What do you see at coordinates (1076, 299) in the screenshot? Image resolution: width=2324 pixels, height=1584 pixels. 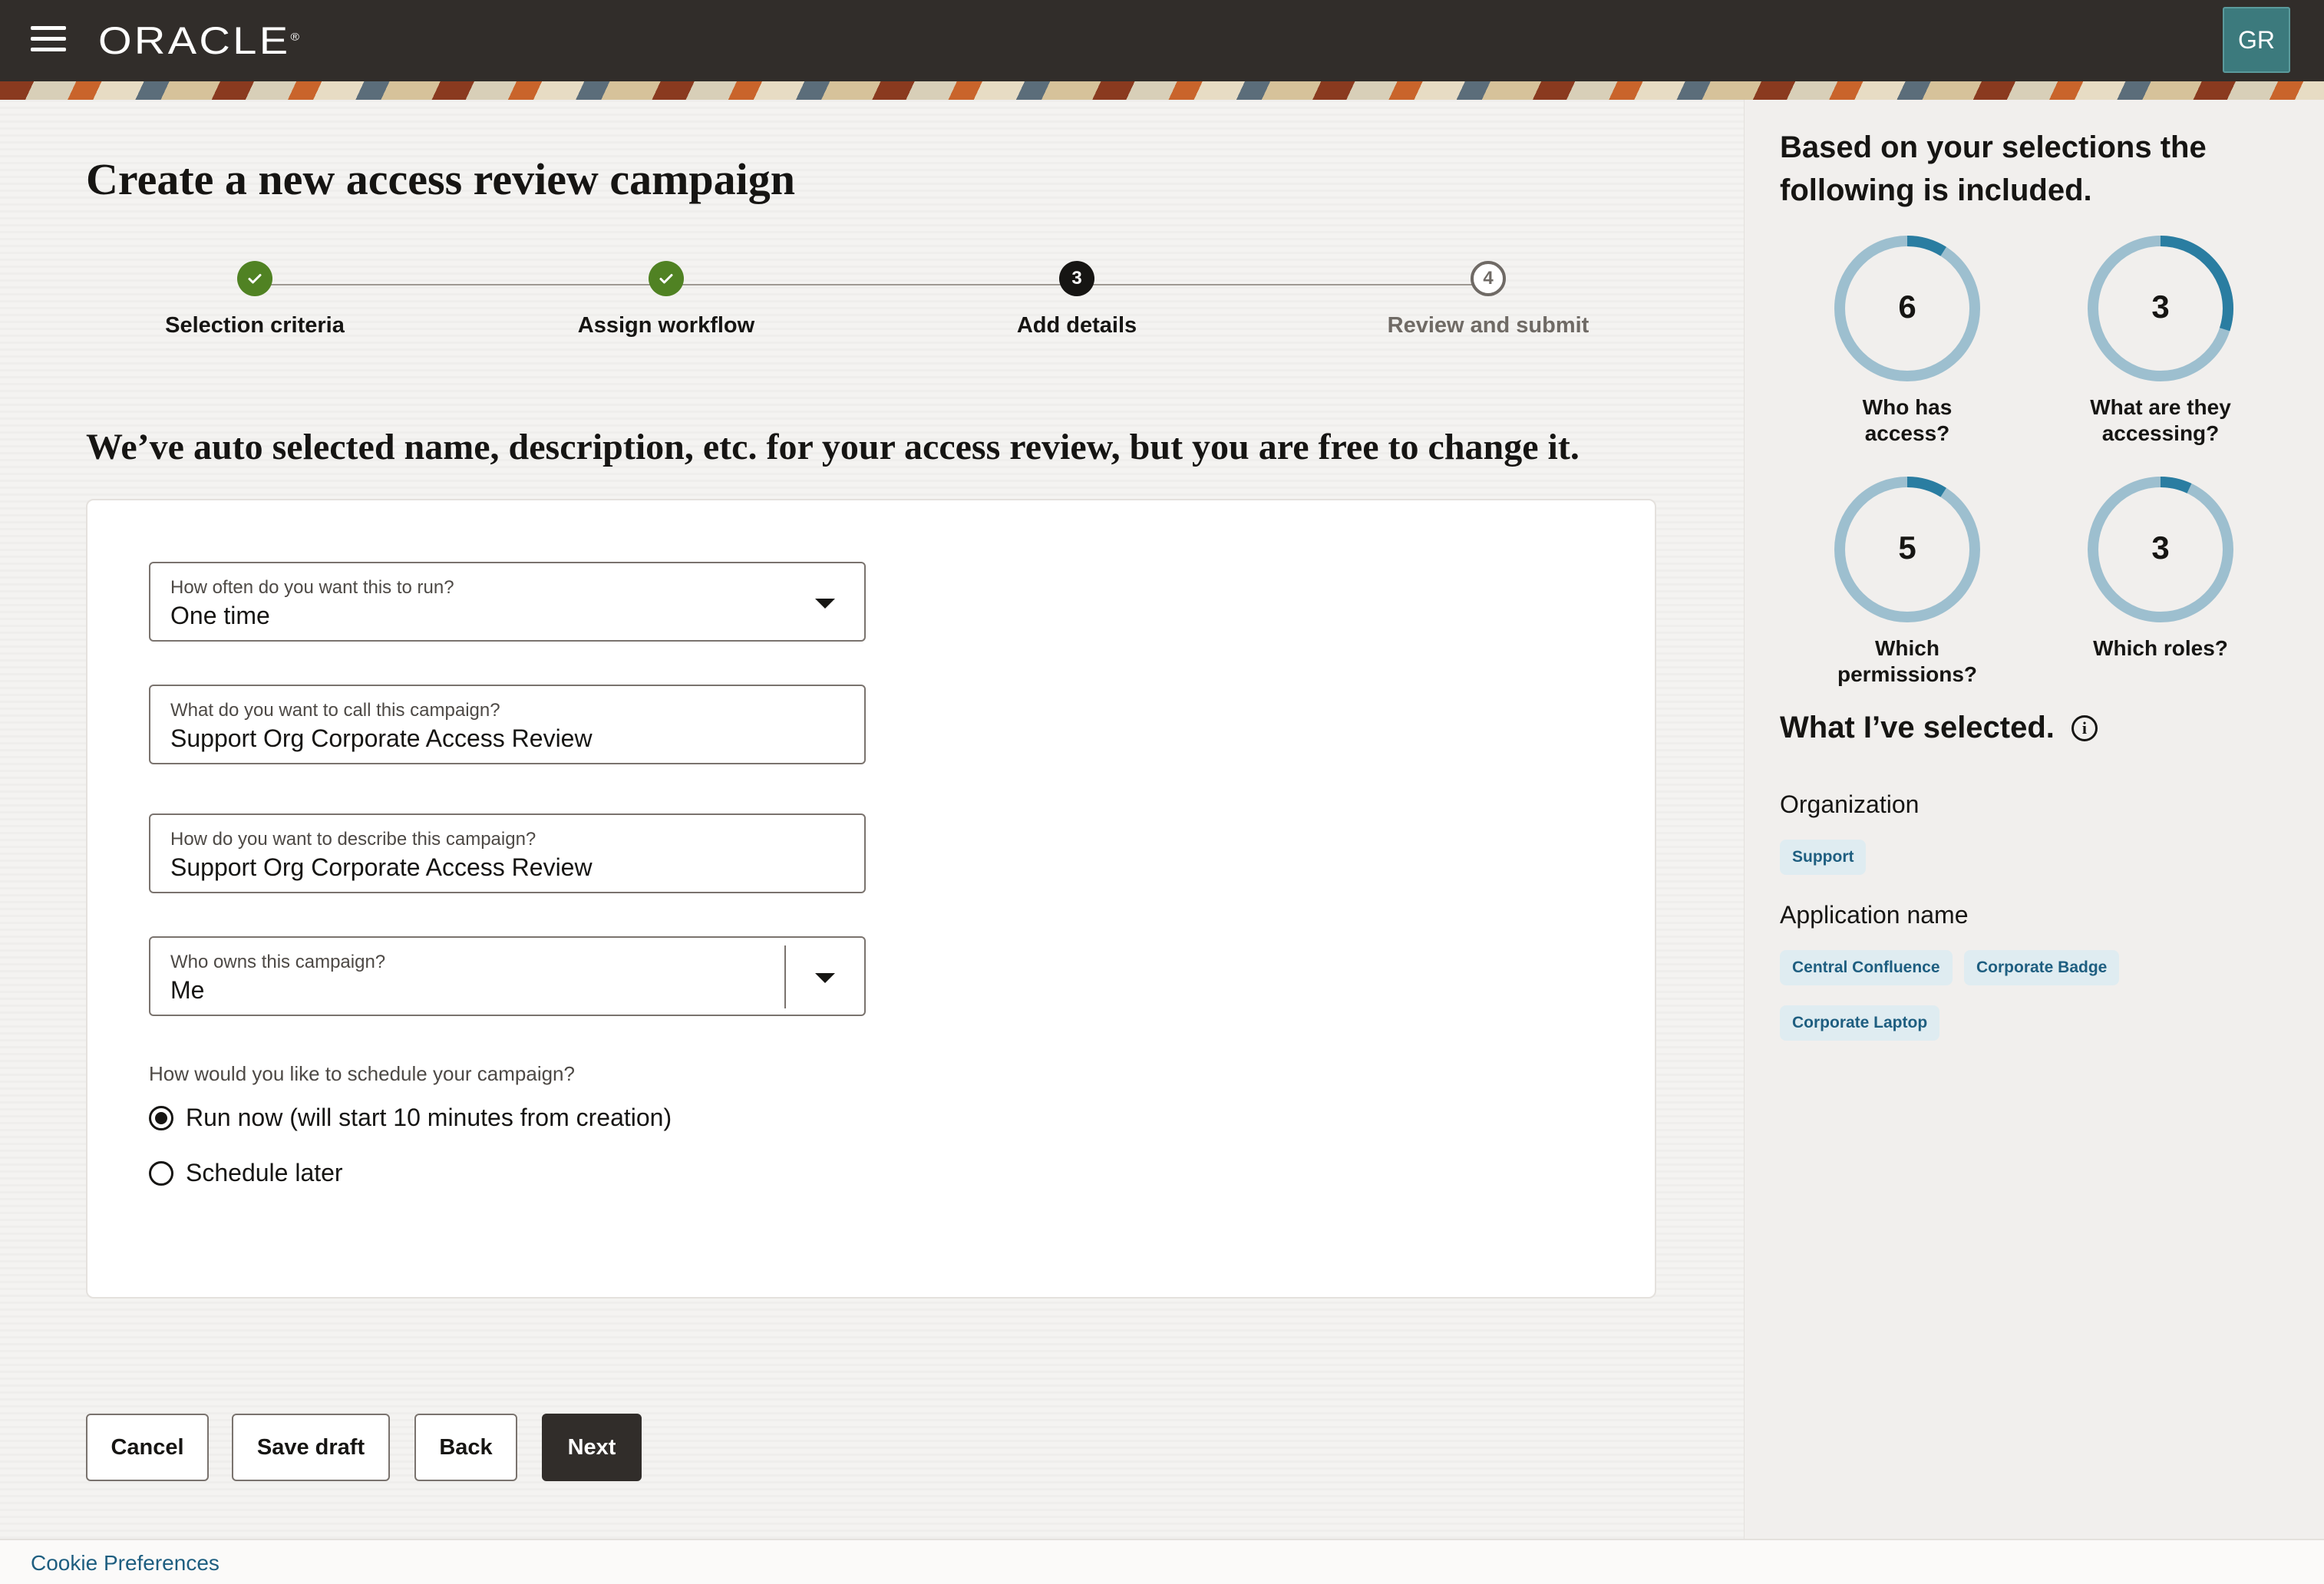 I see `step-add-details: 3 Add details` at bounding box center [1076, 299].